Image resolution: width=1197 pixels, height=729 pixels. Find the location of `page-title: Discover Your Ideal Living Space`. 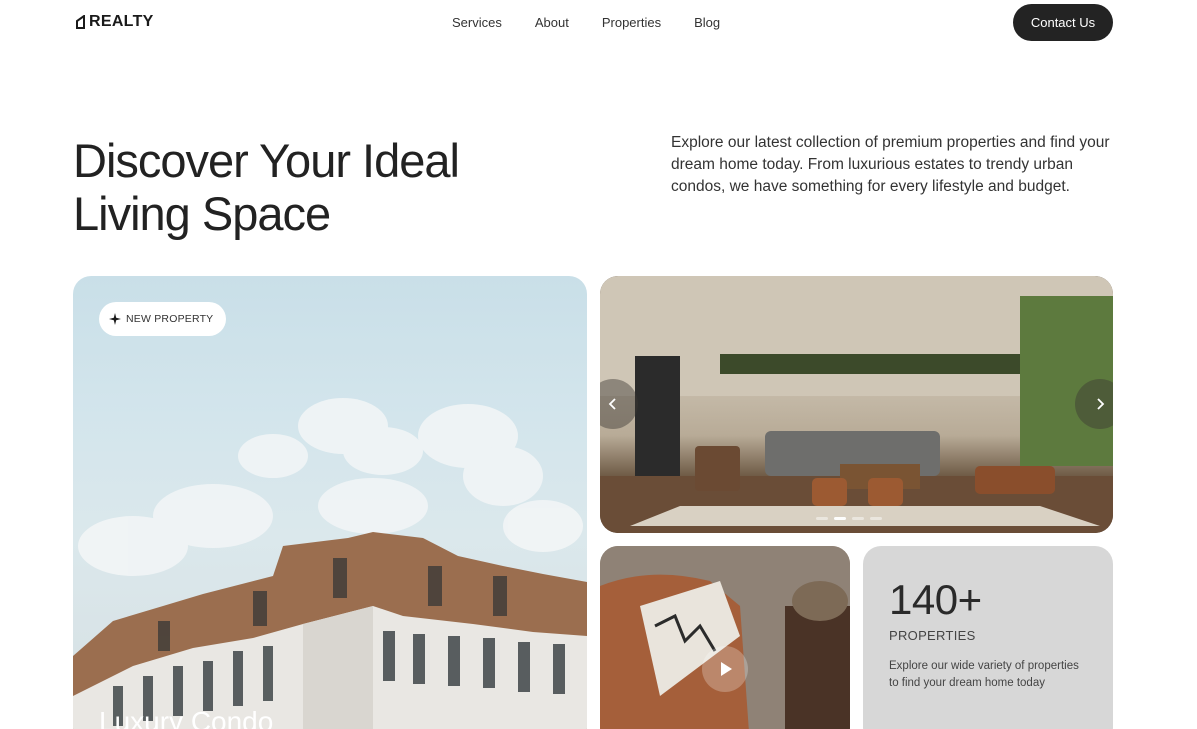

page-title: Discover Your Ideal Living Space is located at coordinates (266, 187).